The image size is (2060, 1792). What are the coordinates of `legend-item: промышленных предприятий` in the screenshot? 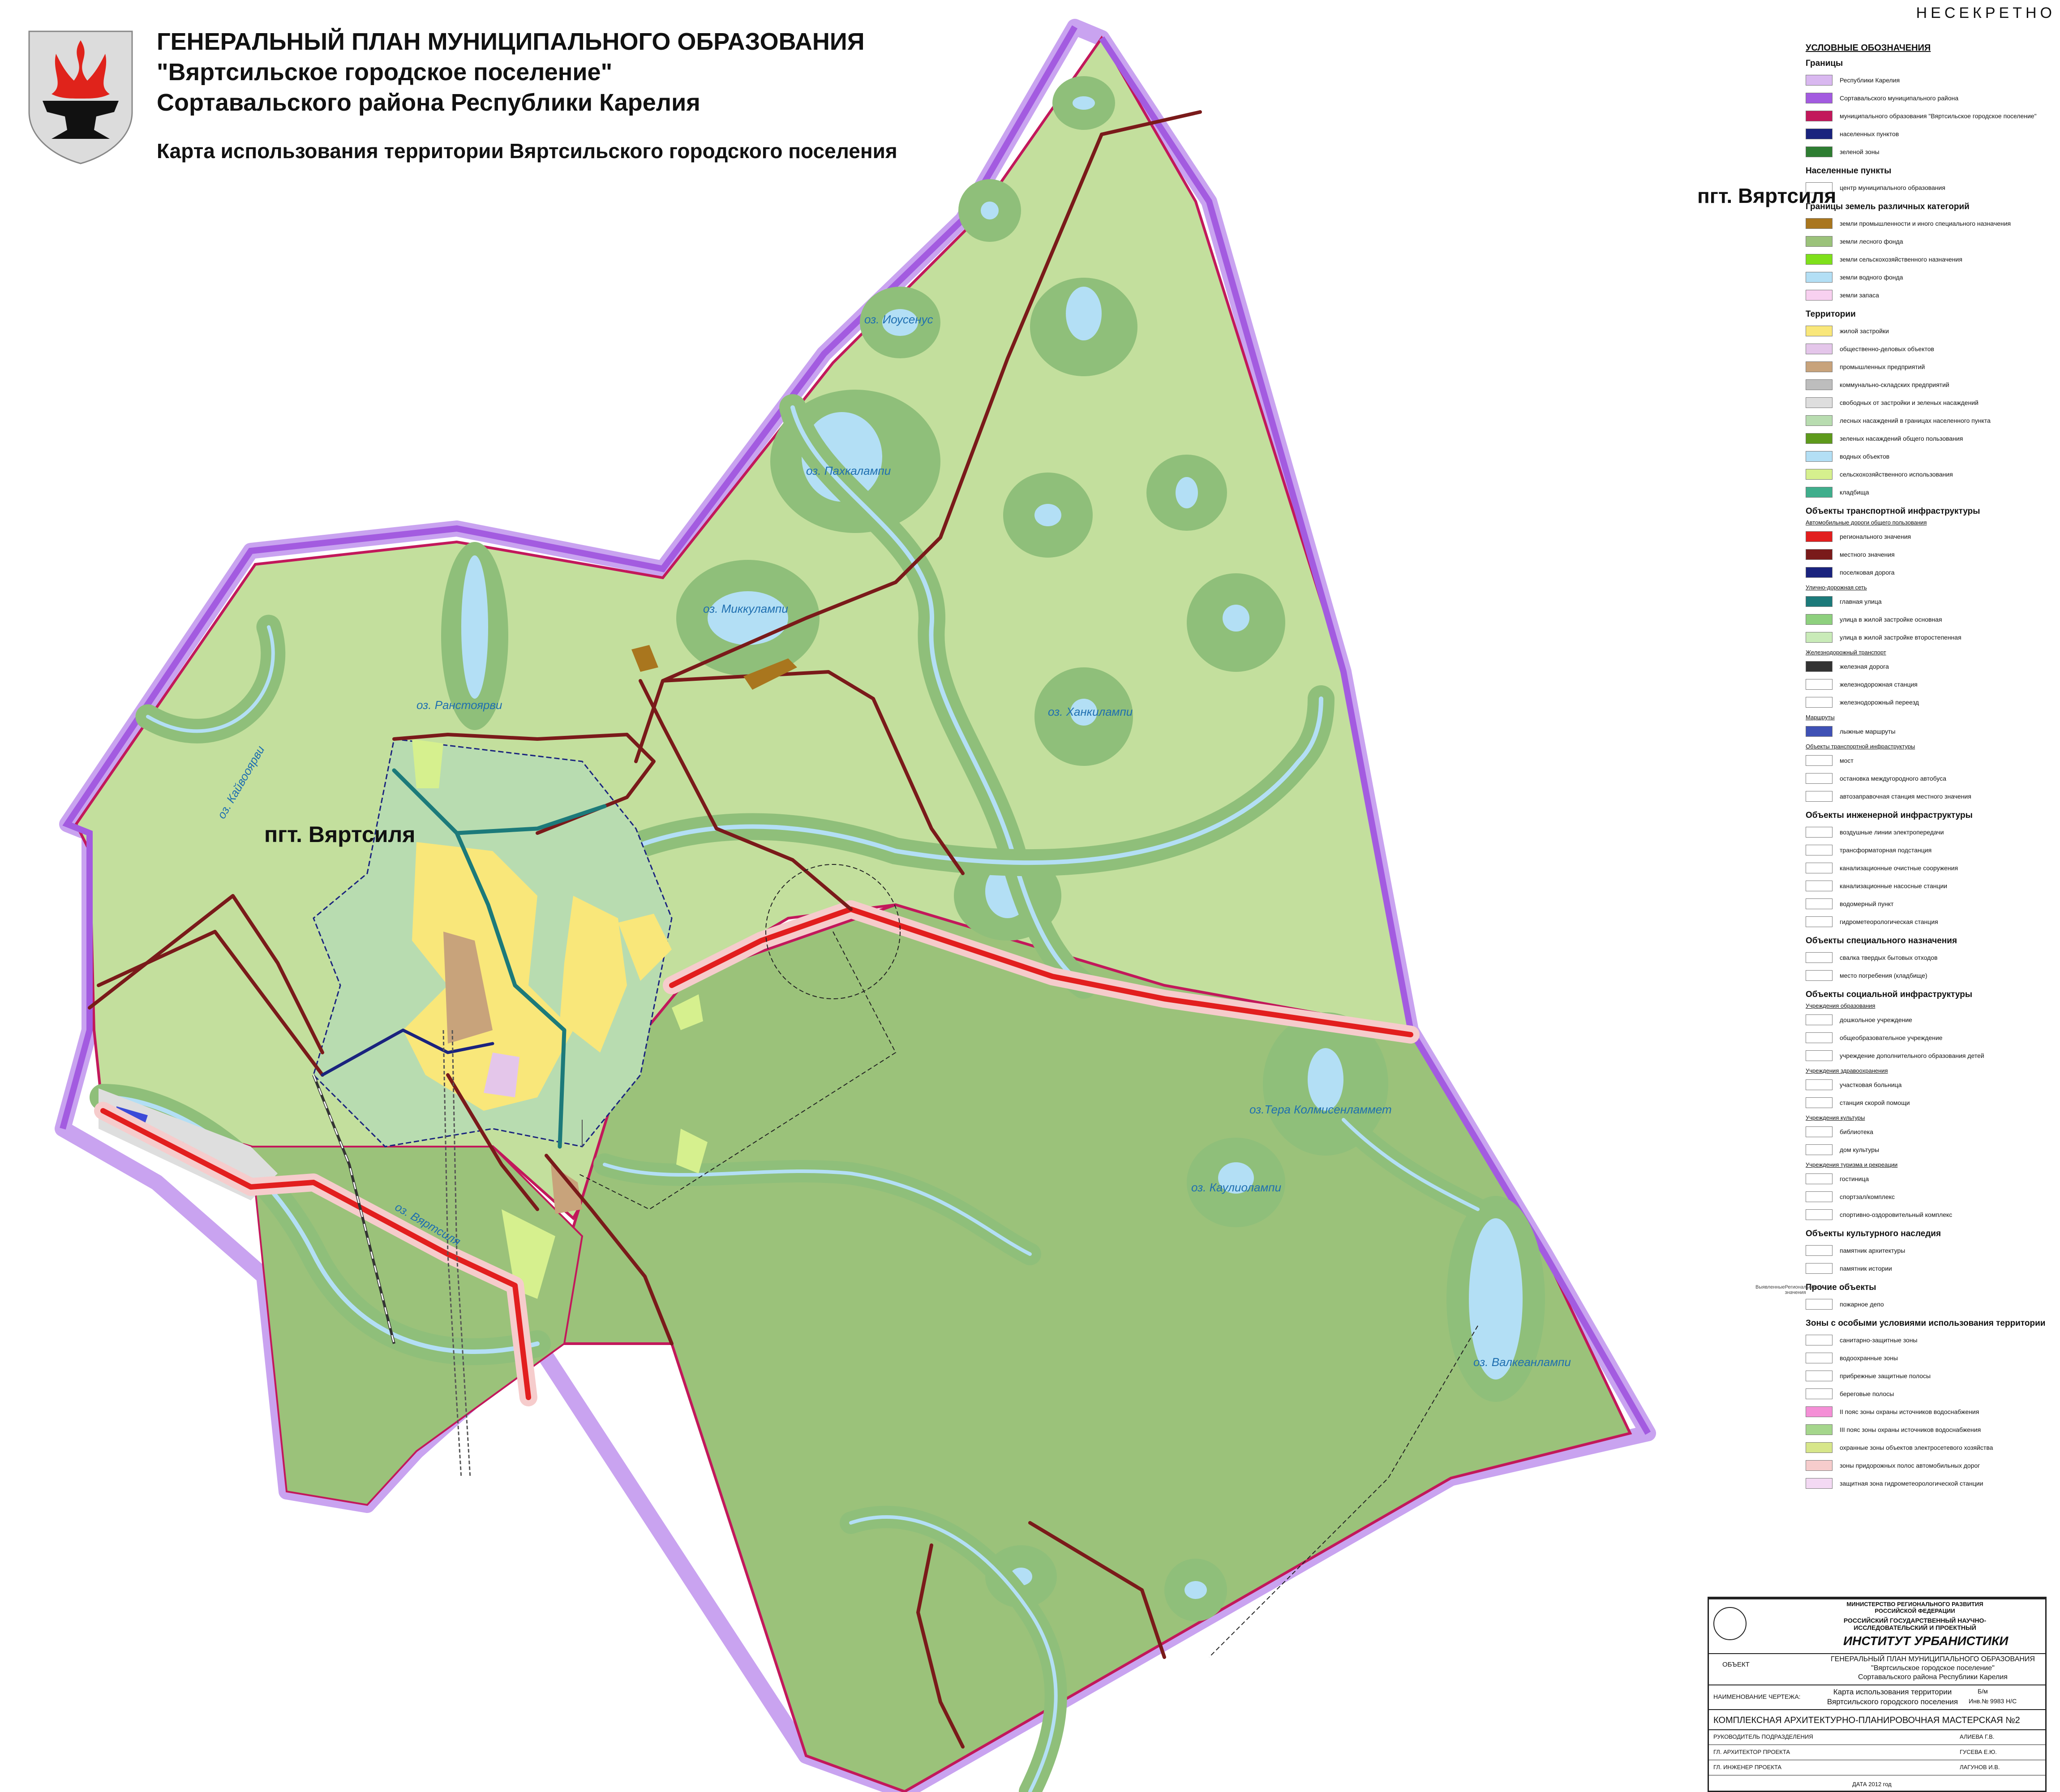 It's located at (1931, 367).